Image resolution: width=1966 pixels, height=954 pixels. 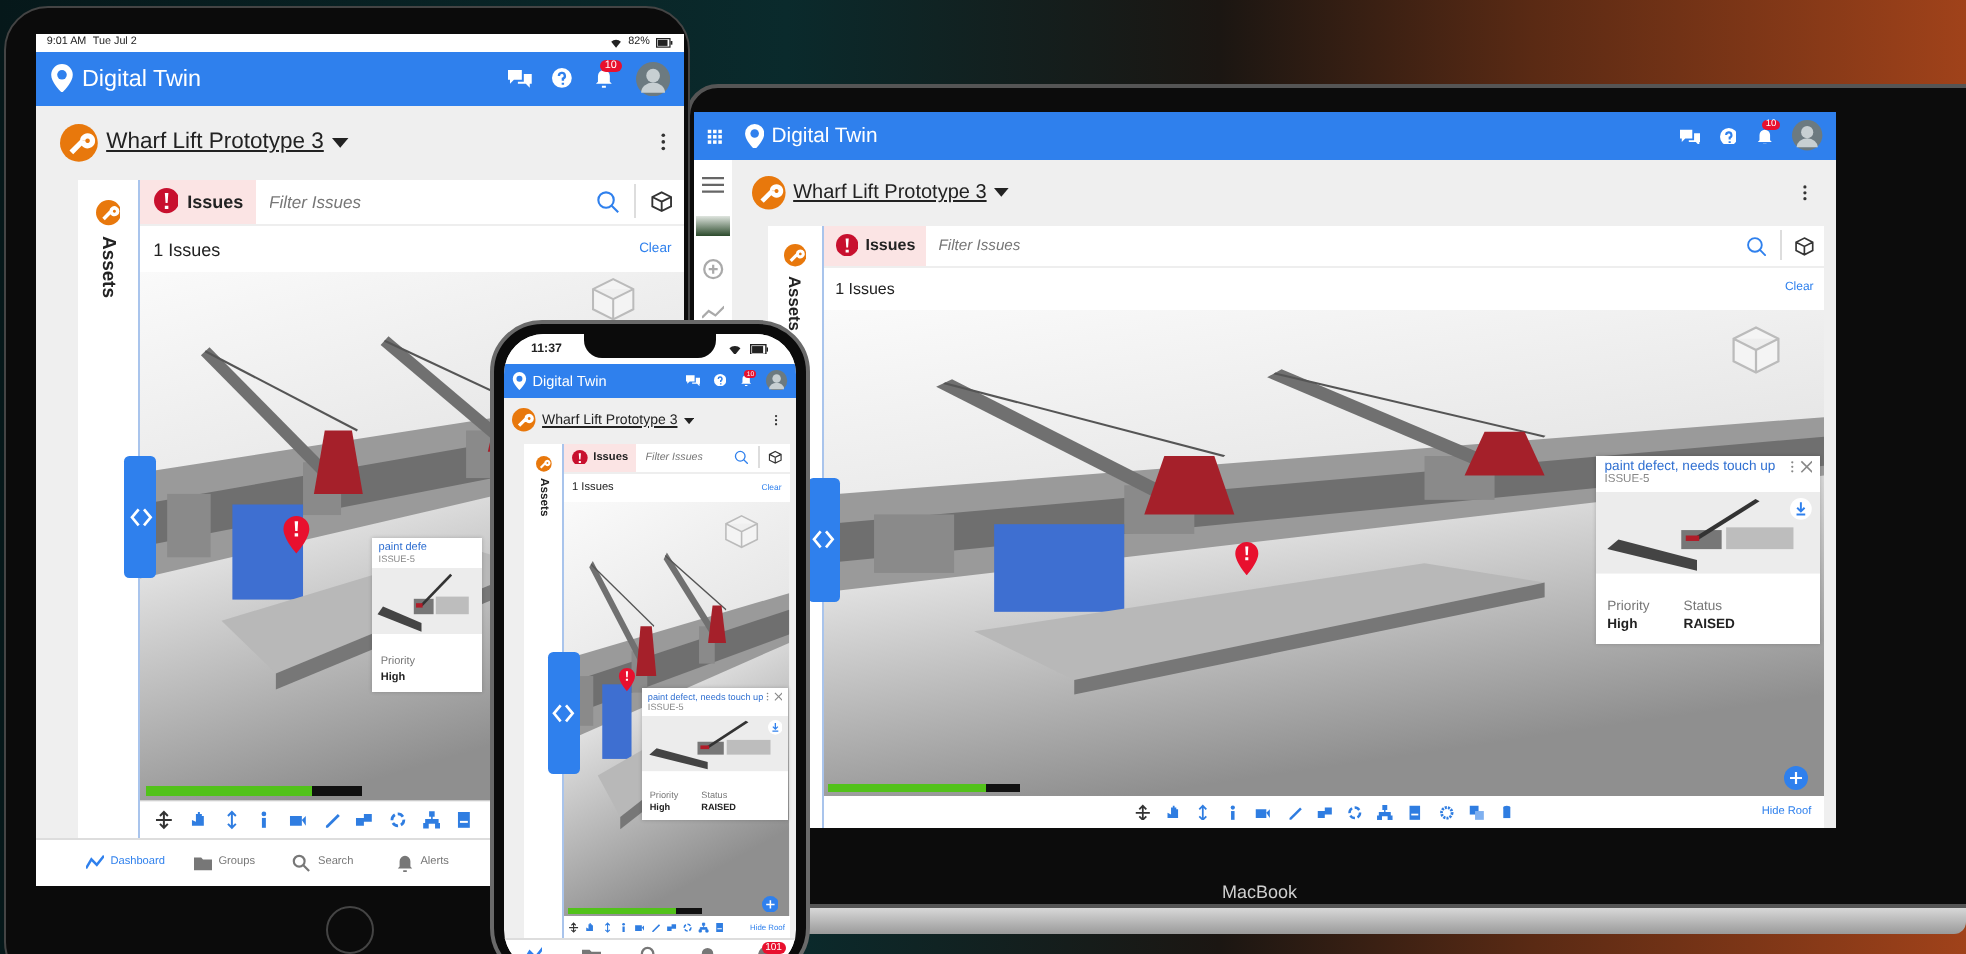 I want to click on laptop-brand-label: MacBook, so click(x=1260, y=892).